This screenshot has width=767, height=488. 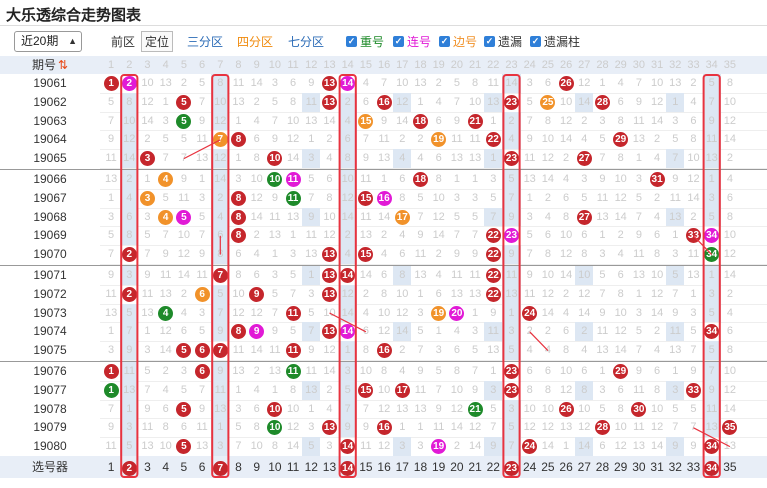 I want to click on selector-number: 12, so click(x=311, y=467).